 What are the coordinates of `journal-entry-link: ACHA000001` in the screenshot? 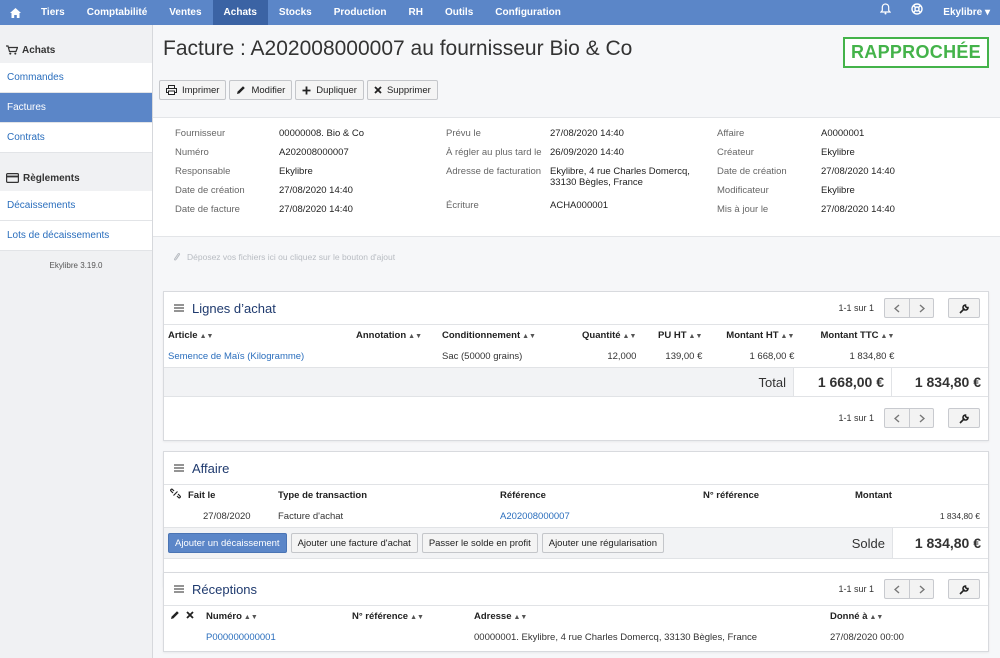 It's located at (579, 205).